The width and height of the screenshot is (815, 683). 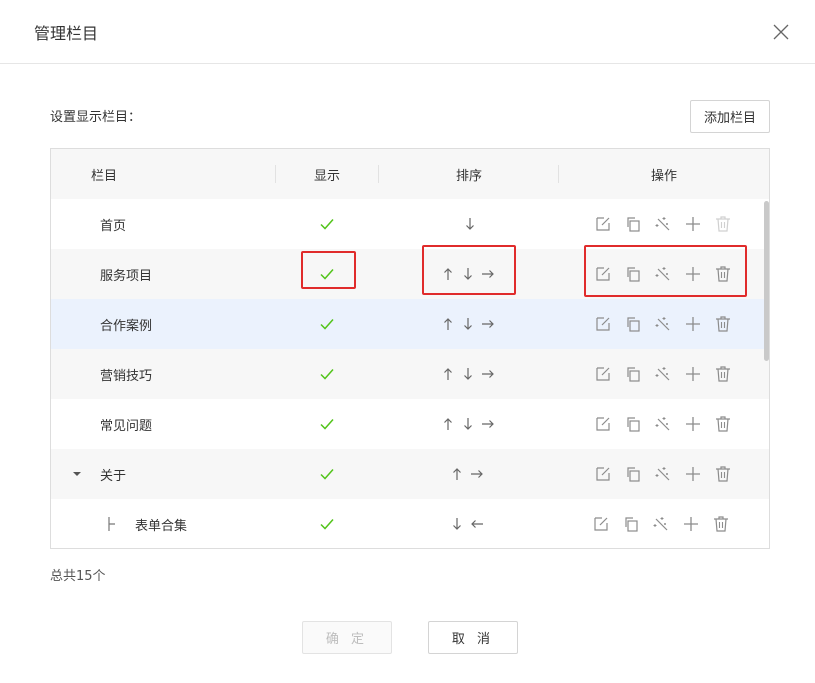 I want to click on row-name: 表单合集, so click(x=161, y=526).